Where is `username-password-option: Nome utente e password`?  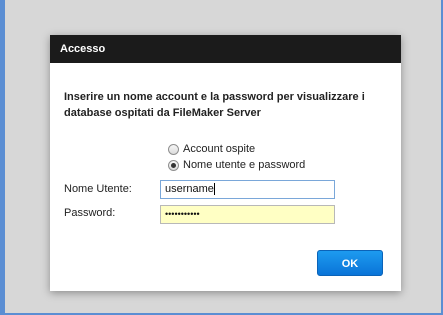 username-password-option: Nome utente e password is located at coordinates (236, 165).